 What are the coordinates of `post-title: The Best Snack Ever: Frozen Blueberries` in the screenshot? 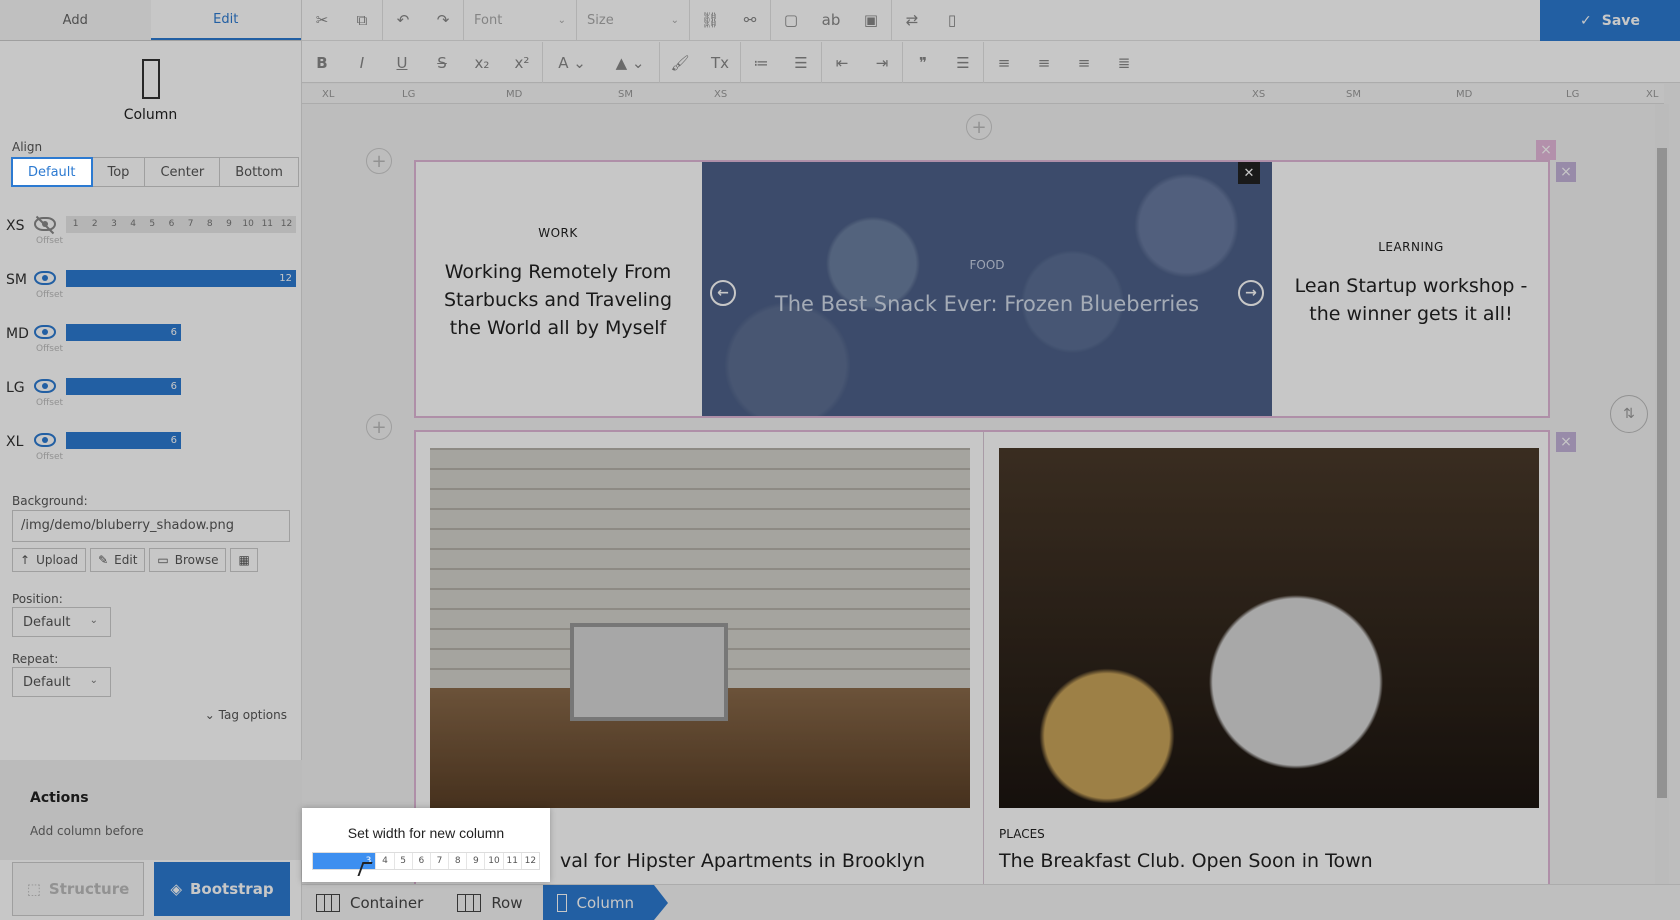 It's located at (987, 304).